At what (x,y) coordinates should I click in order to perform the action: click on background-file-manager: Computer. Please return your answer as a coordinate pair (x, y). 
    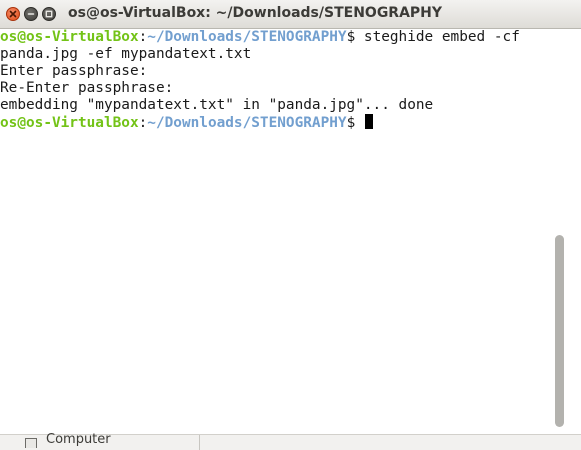
    Looking at the image, I should click on (290, 441).